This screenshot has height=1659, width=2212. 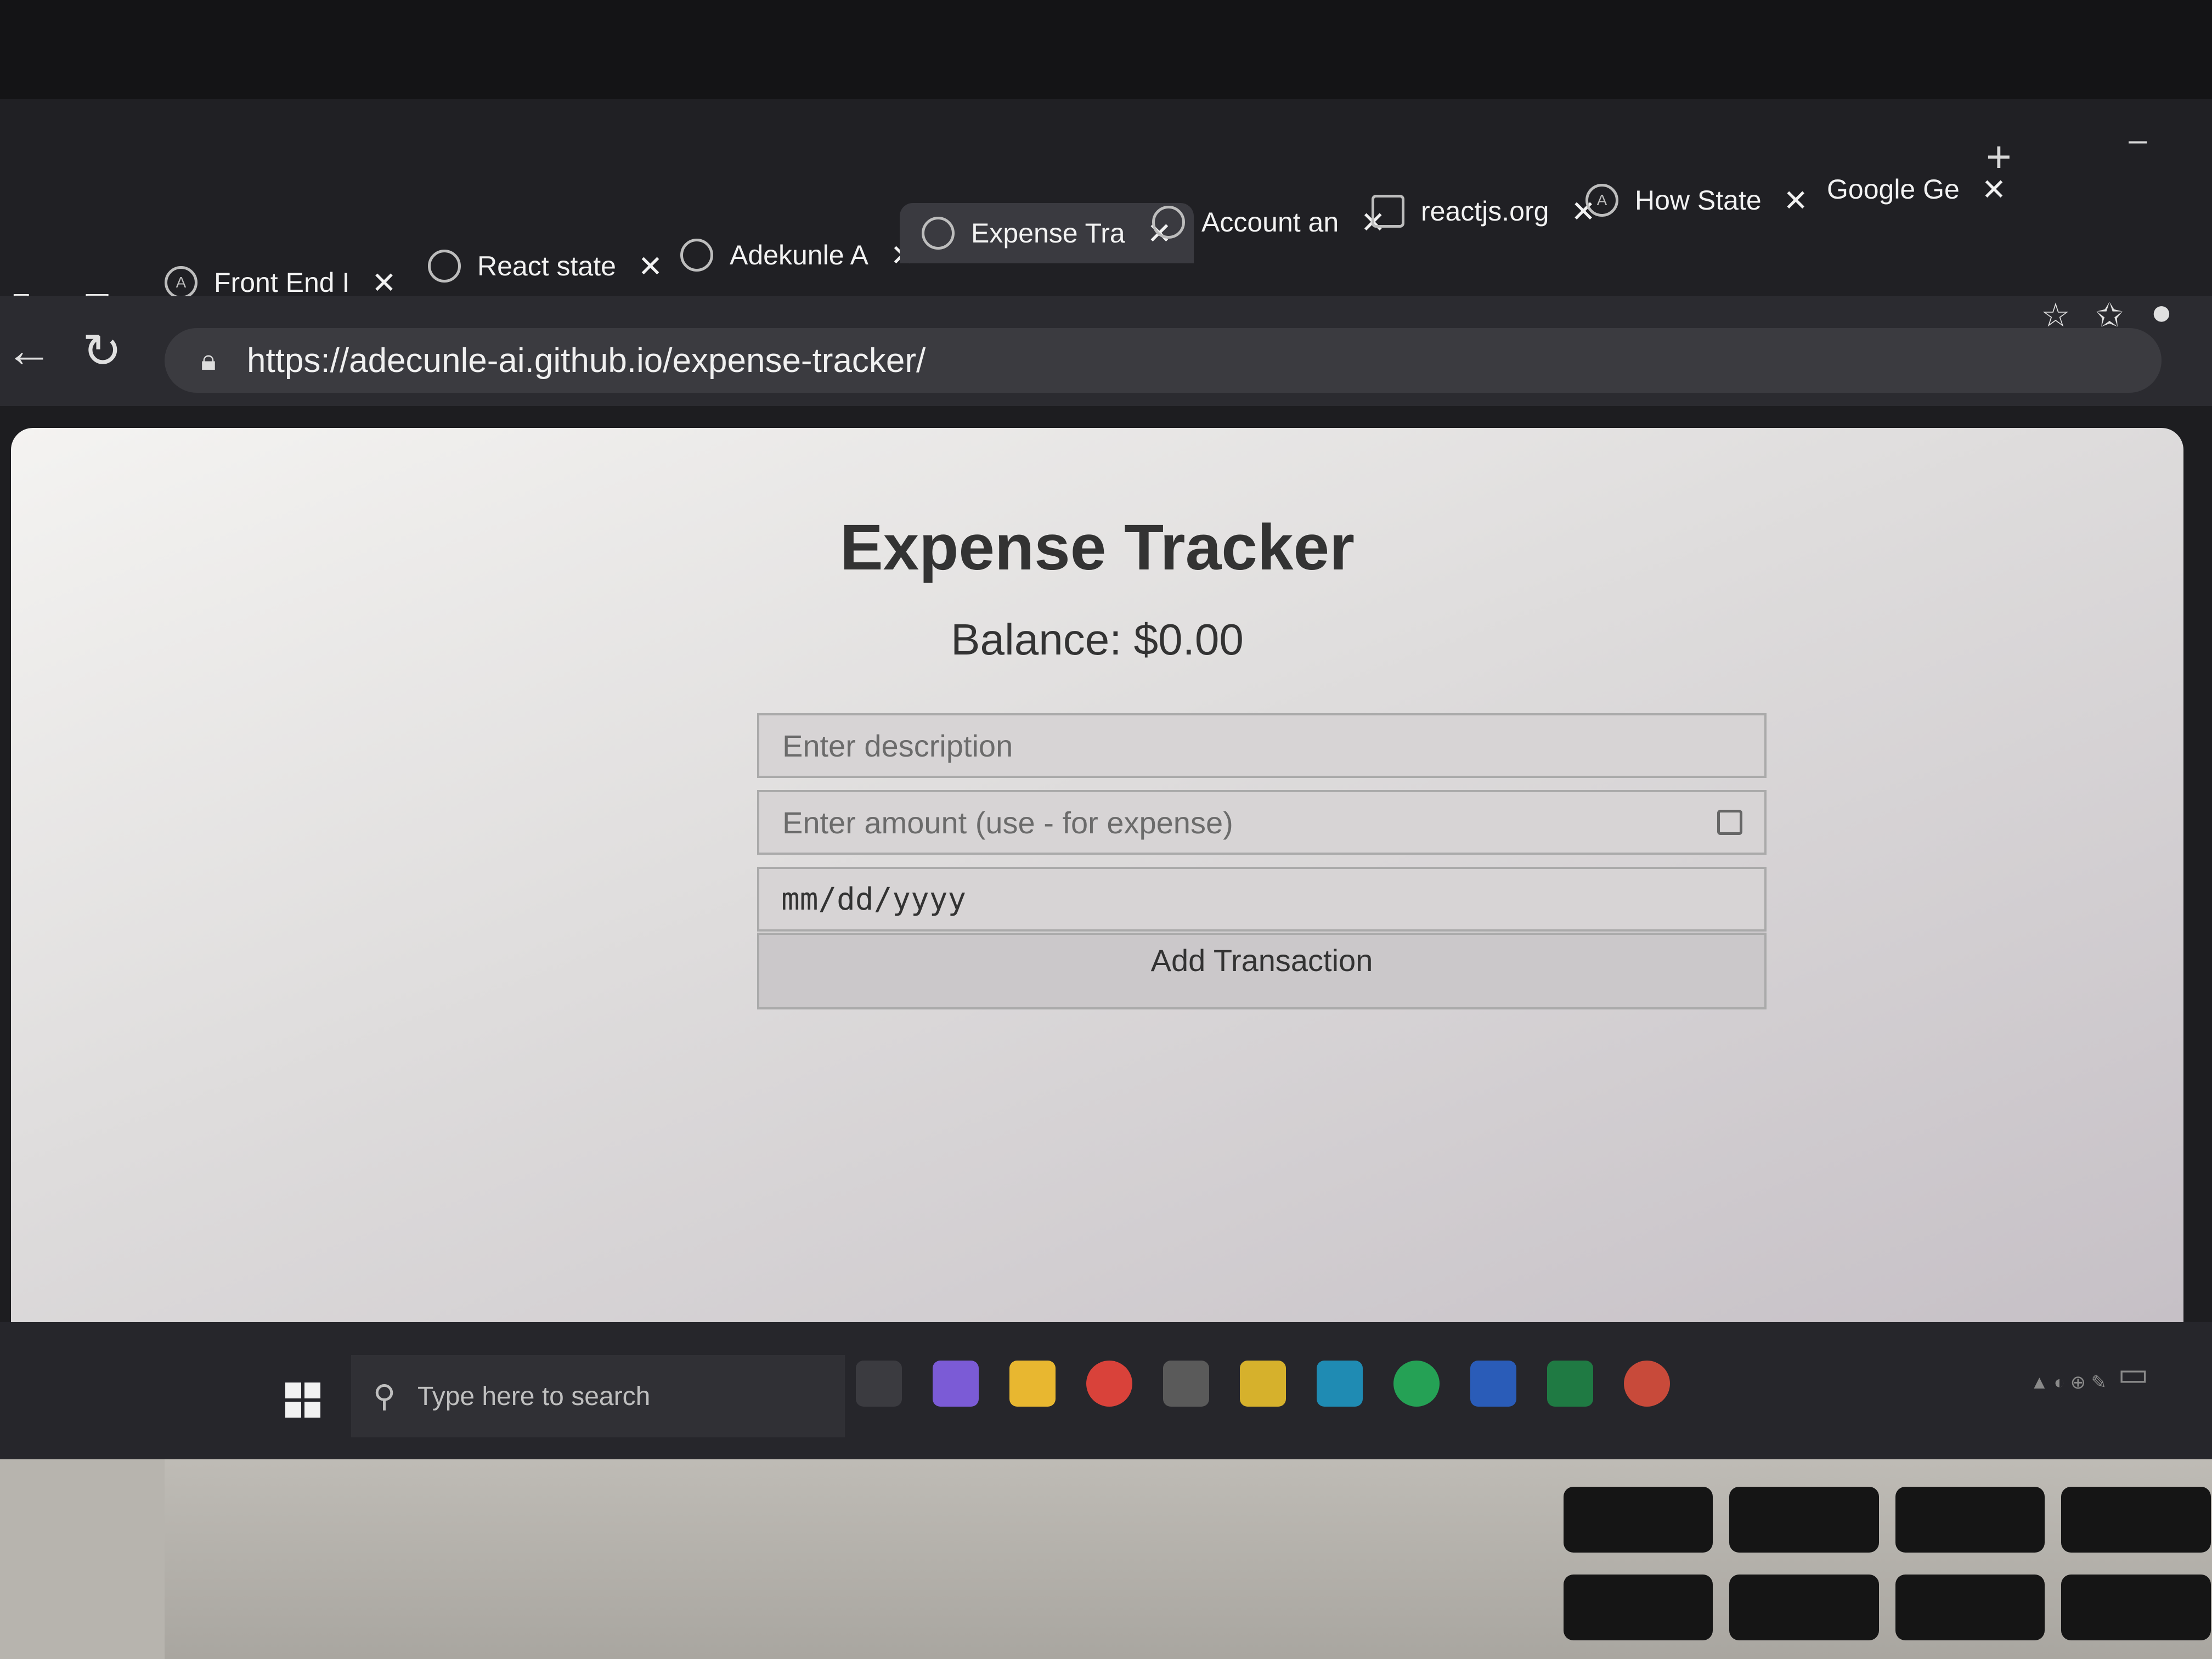 I want to click on profile-avatar-icon: ●, so click(x=2162, y=312).